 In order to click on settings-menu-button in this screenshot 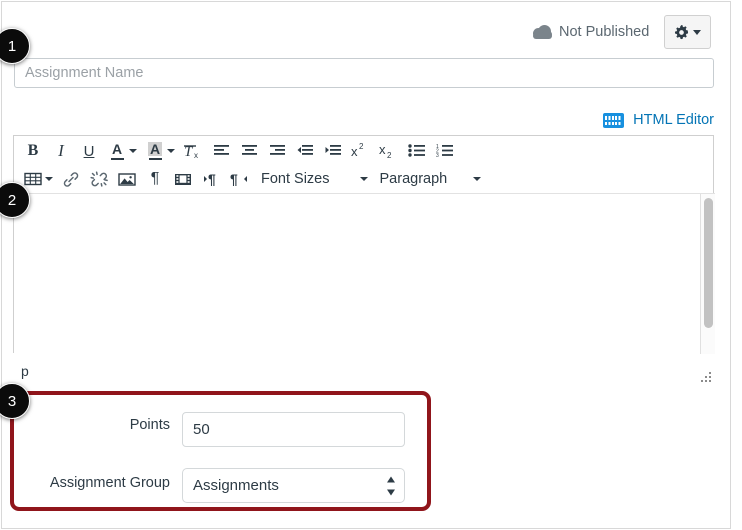, I will do `click(687, 32)`.